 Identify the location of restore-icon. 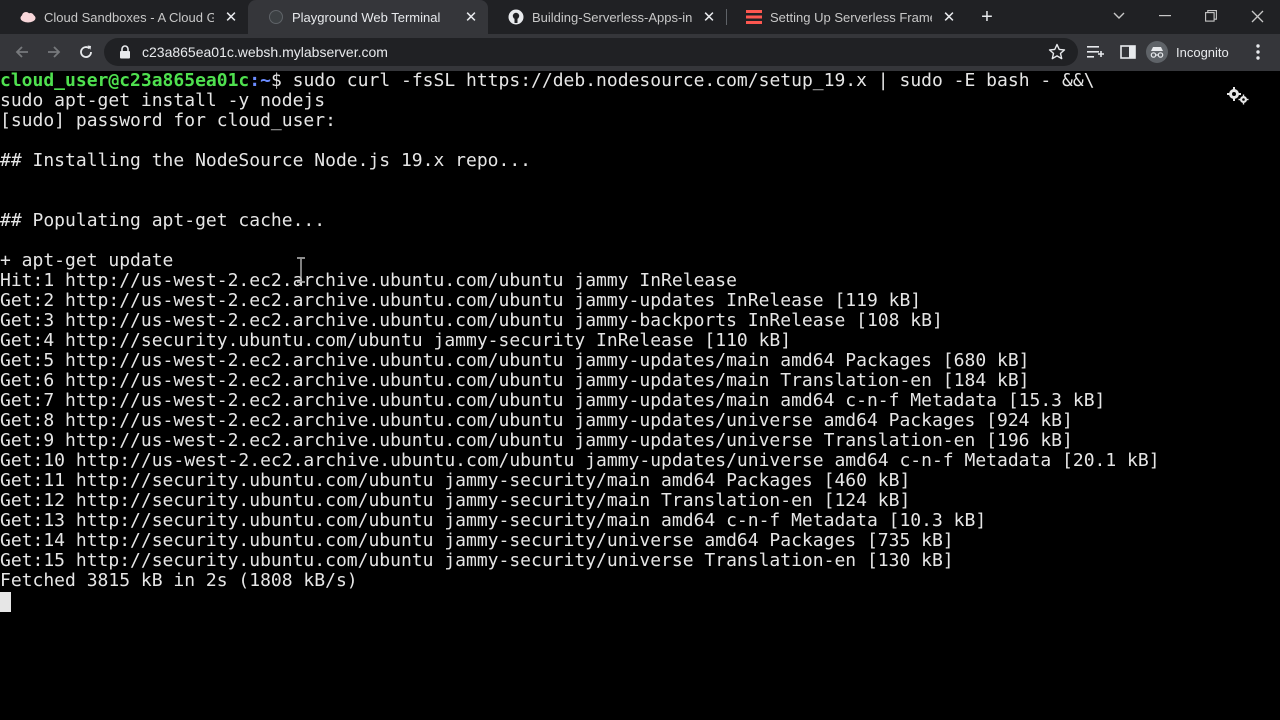
(1211, 16).